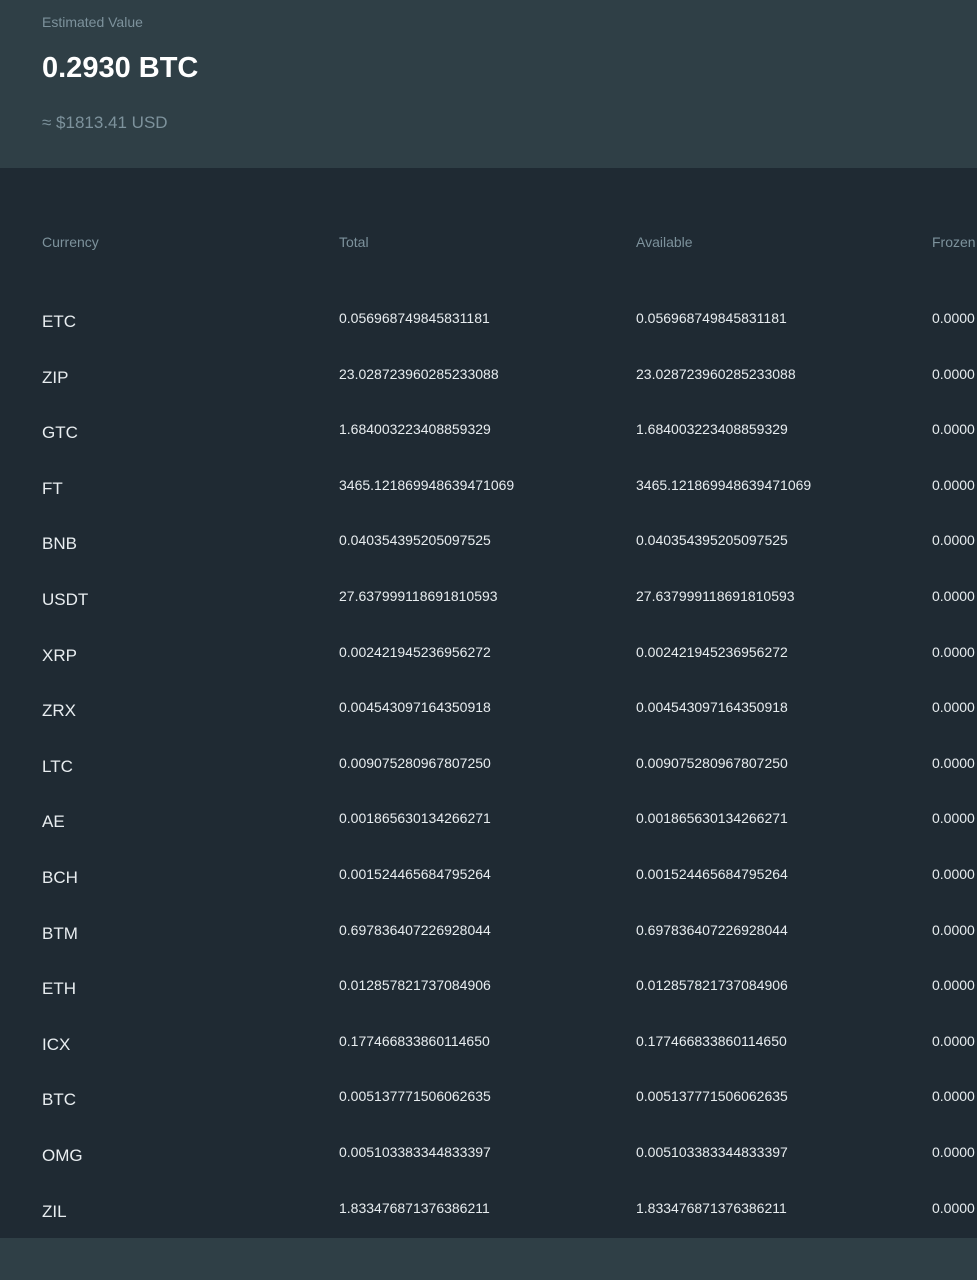  What do you see at coordinates (488, 1259) in the screenshot?
I see `footer-strip` at bounding box center [488, 1259].